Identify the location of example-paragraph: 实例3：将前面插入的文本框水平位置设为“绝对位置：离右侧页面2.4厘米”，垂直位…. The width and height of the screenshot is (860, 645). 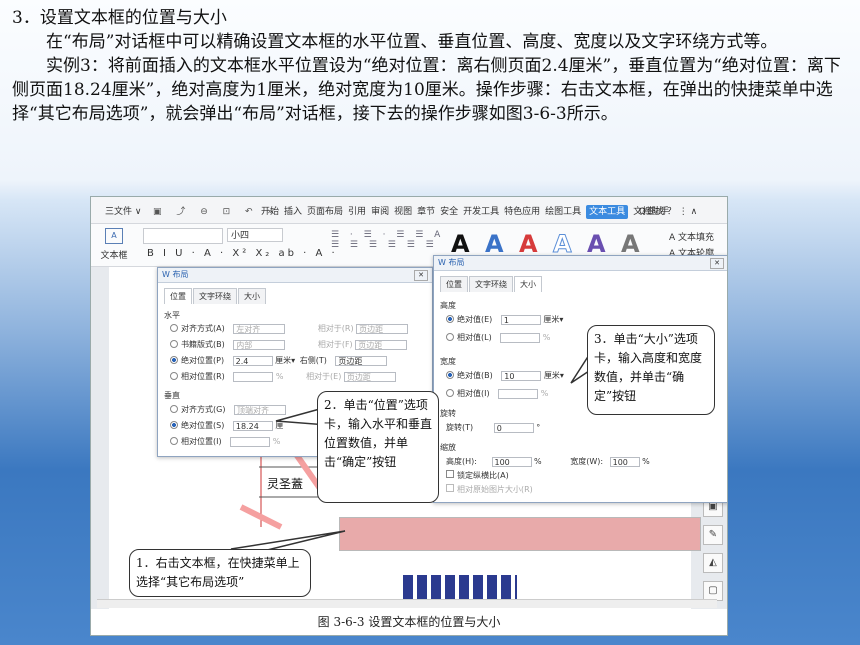
(426, 90).